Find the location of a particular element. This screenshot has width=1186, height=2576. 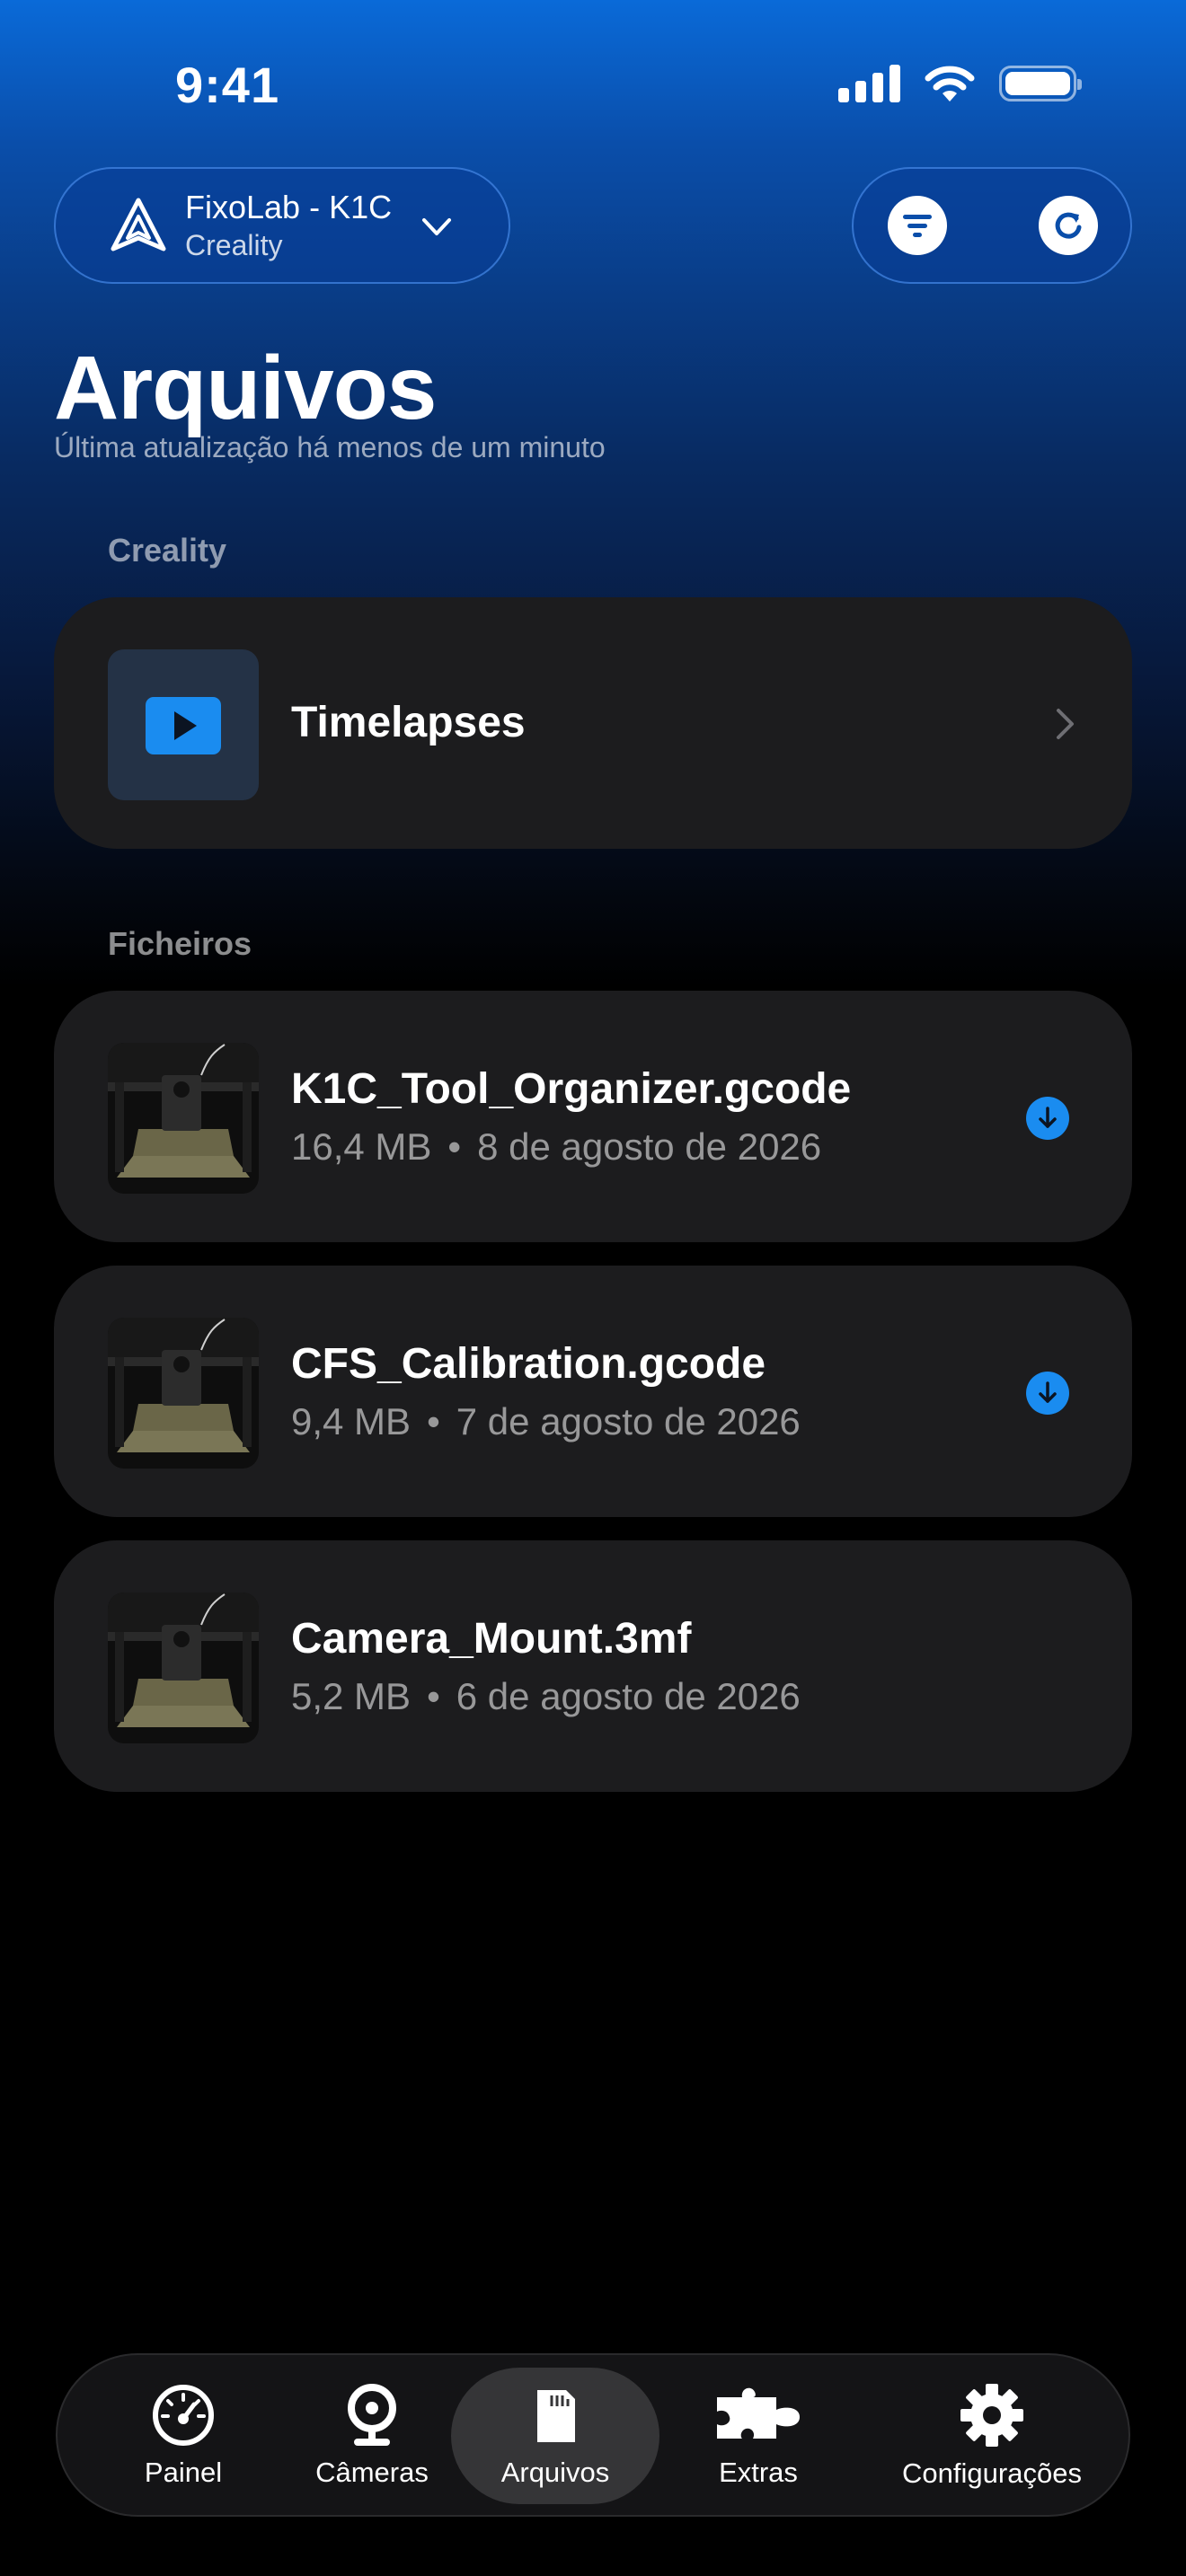

file-date: 8 de agosto de 2026 is located at coordinates (649, 1146).